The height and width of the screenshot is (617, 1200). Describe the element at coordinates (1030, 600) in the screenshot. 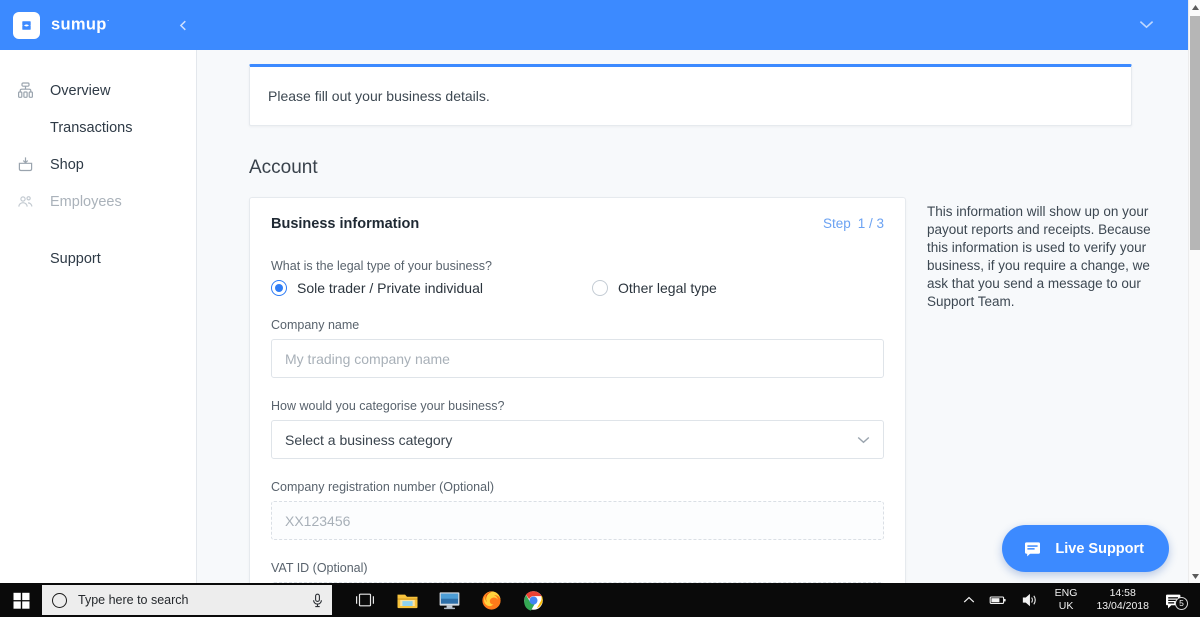

I see `speaker-icon` at that location.